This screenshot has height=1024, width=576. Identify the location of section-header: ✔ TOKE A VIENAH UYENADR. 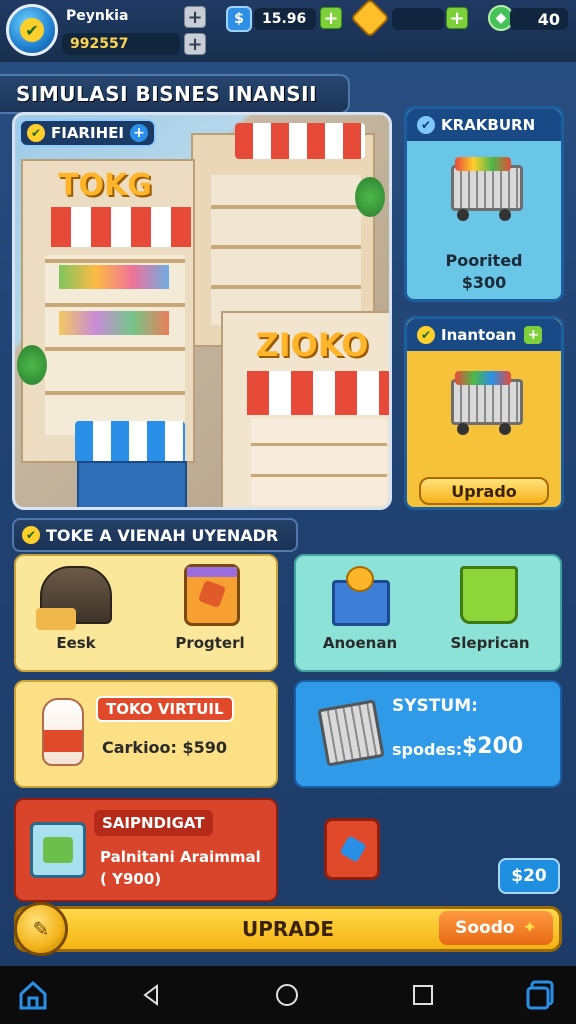
(155, 535).